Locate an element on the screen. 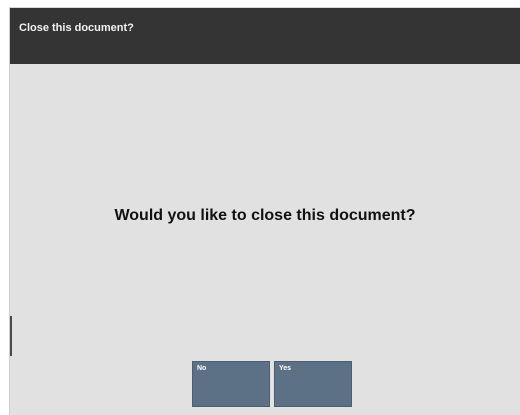 This screenshot has height=415, width=520. edge-marker is located at coordinates (11, 336).